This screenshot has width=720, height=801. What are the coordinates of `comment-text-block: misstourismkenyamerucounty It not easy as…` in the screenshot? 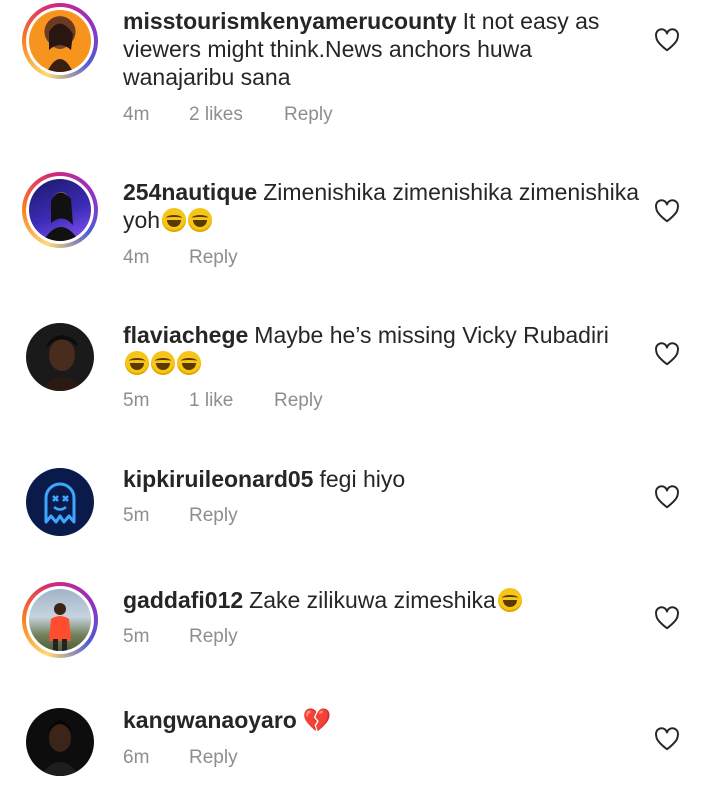 It's located at (383, 49).